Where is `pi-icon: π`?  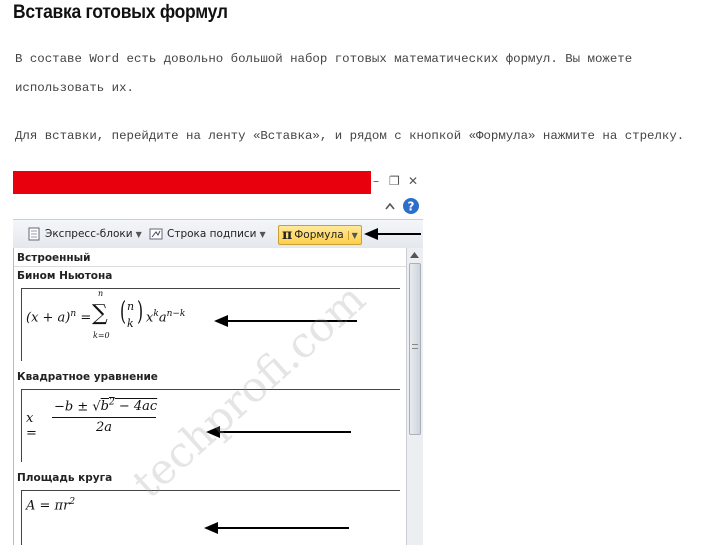
pi-icon: π is located at coordinates (287, 235).